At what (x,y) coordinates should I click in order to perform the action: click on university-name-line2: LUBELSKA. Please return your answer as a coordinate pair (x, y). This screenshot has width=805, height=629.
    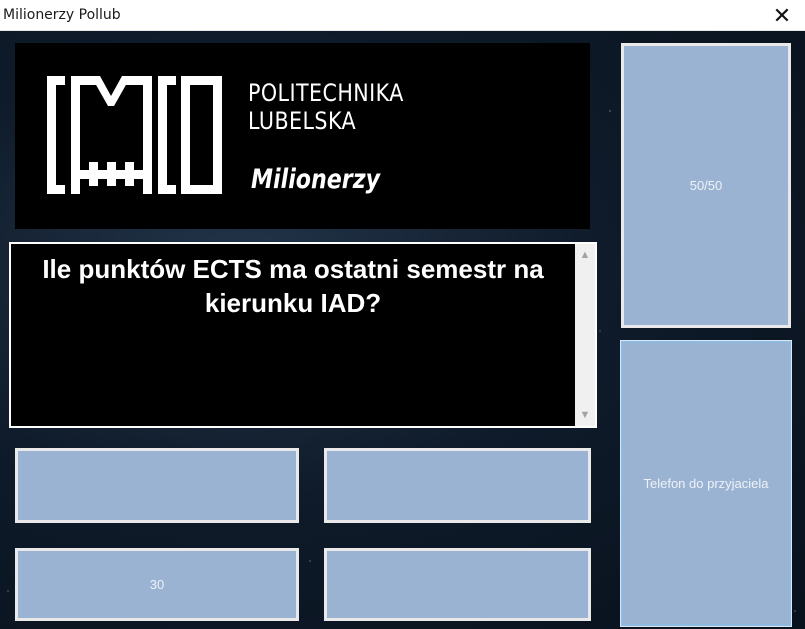
    Looking at the image, I should click on (302, 121).